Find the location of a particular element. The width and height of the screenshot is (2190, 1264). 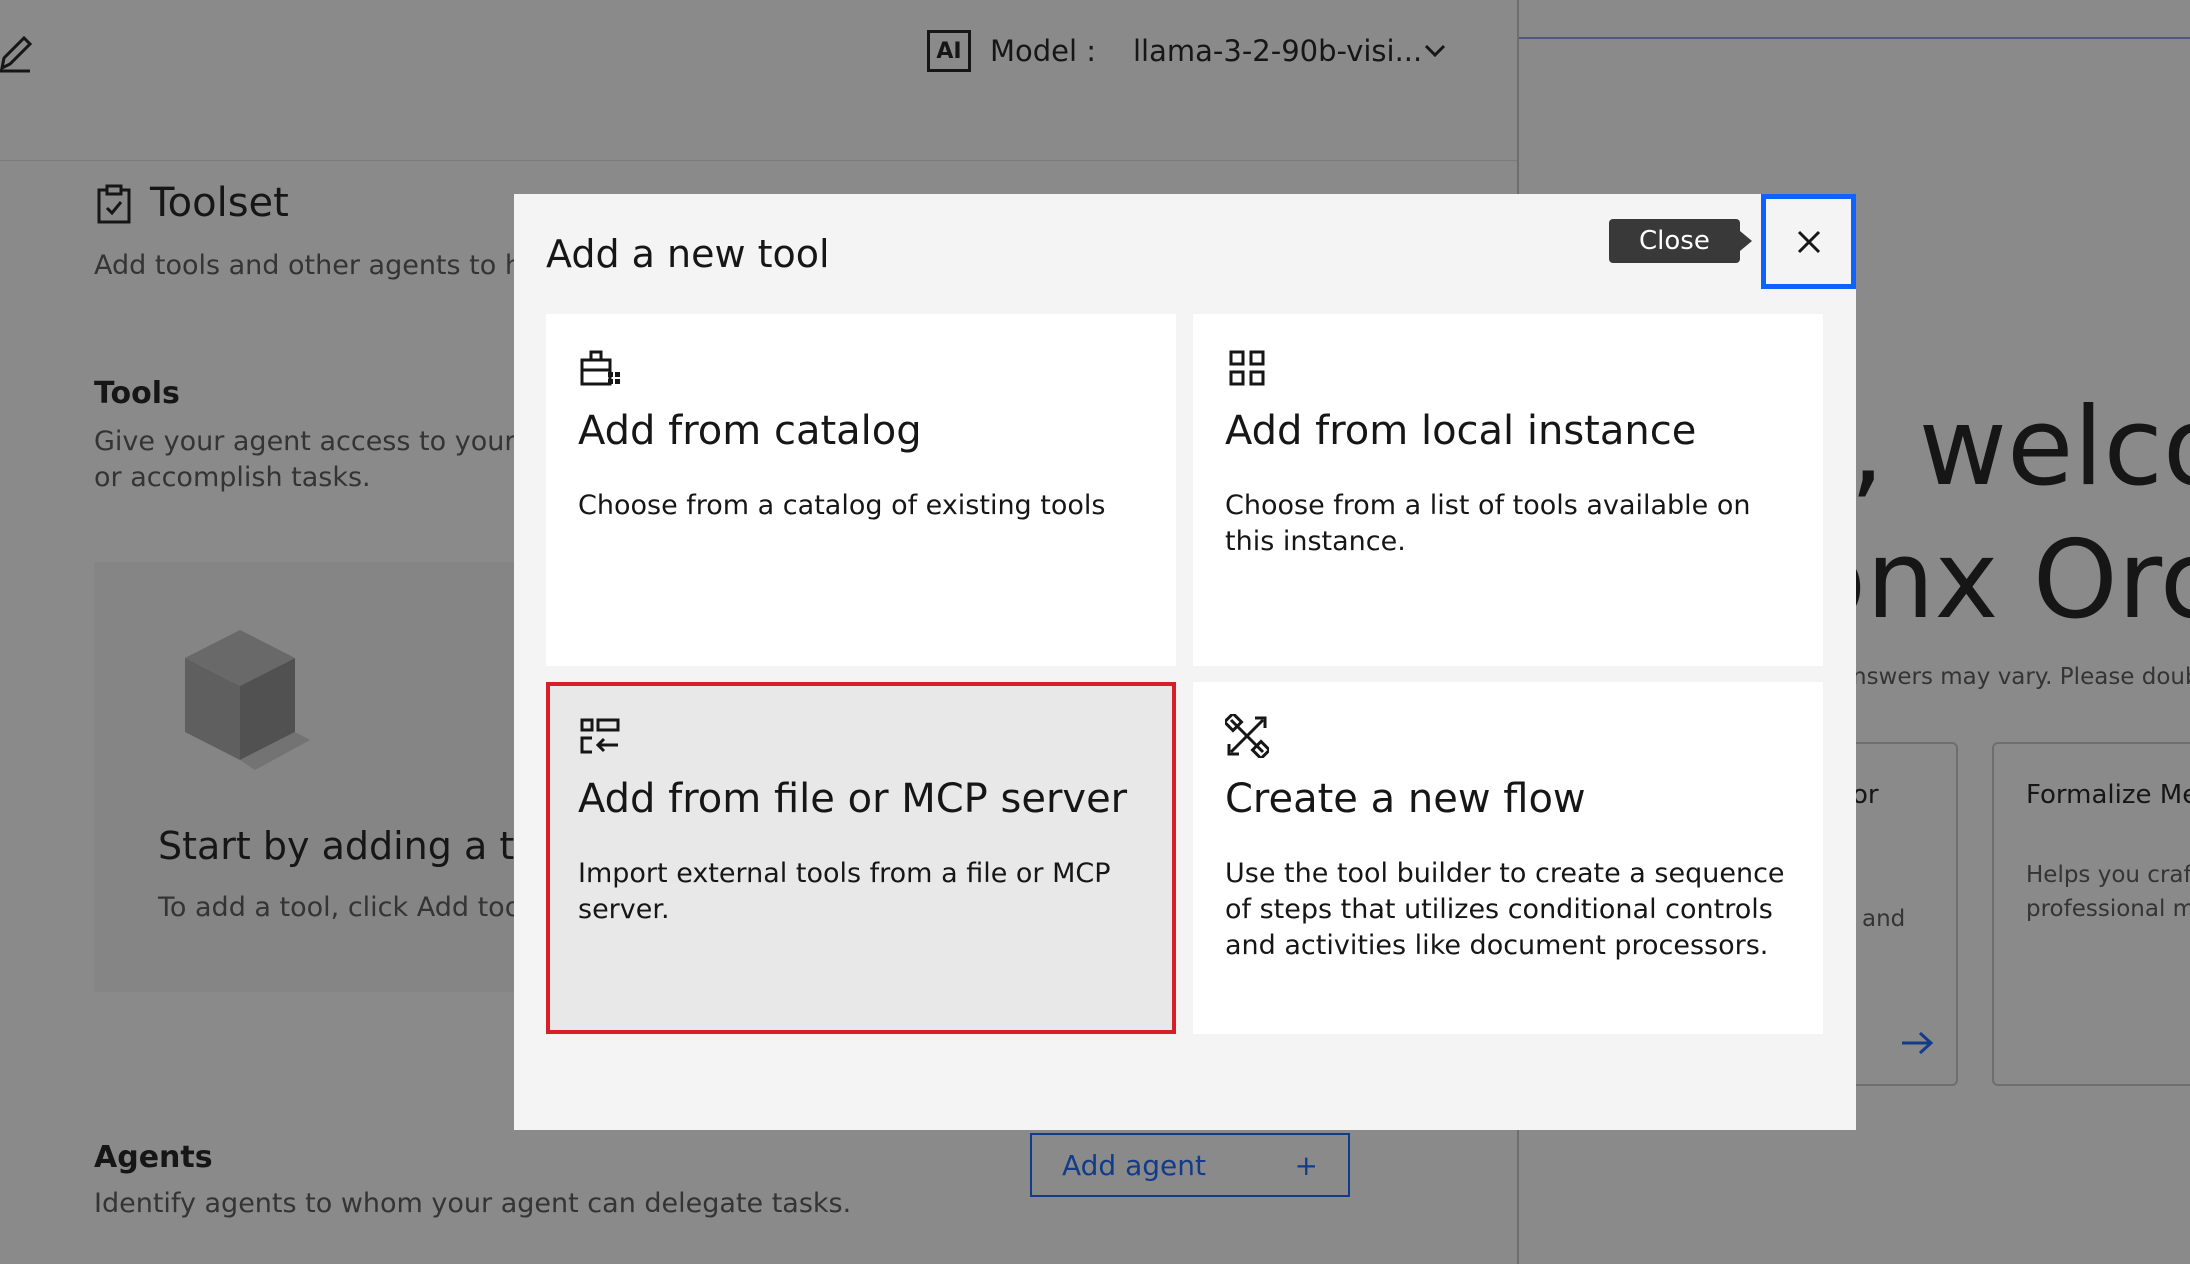

card-title: Add from local instance is located at coordinates (1461, 431).